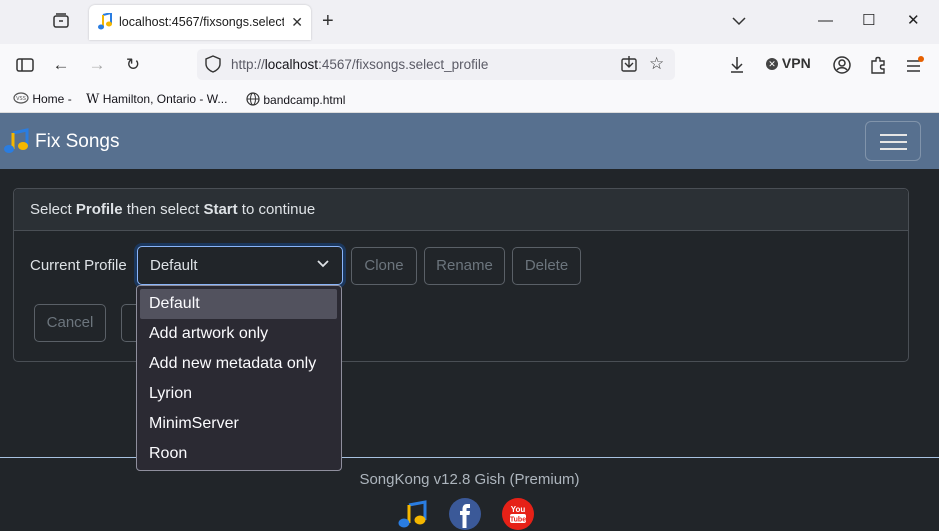 The height and width of the screenshot is (531, 939). I want to click on chevron-down-icon, so click(323, 263).